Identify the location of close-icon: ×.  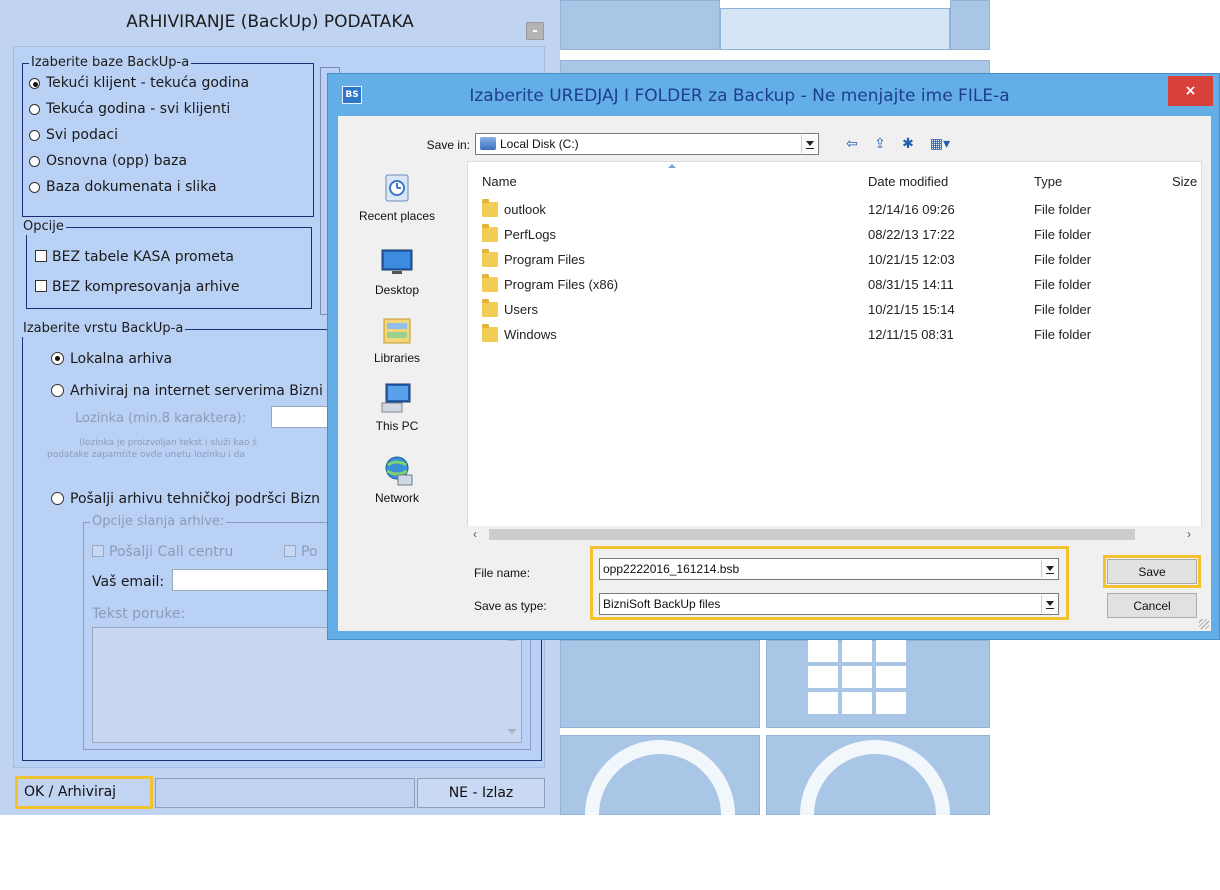
(1190, 91).